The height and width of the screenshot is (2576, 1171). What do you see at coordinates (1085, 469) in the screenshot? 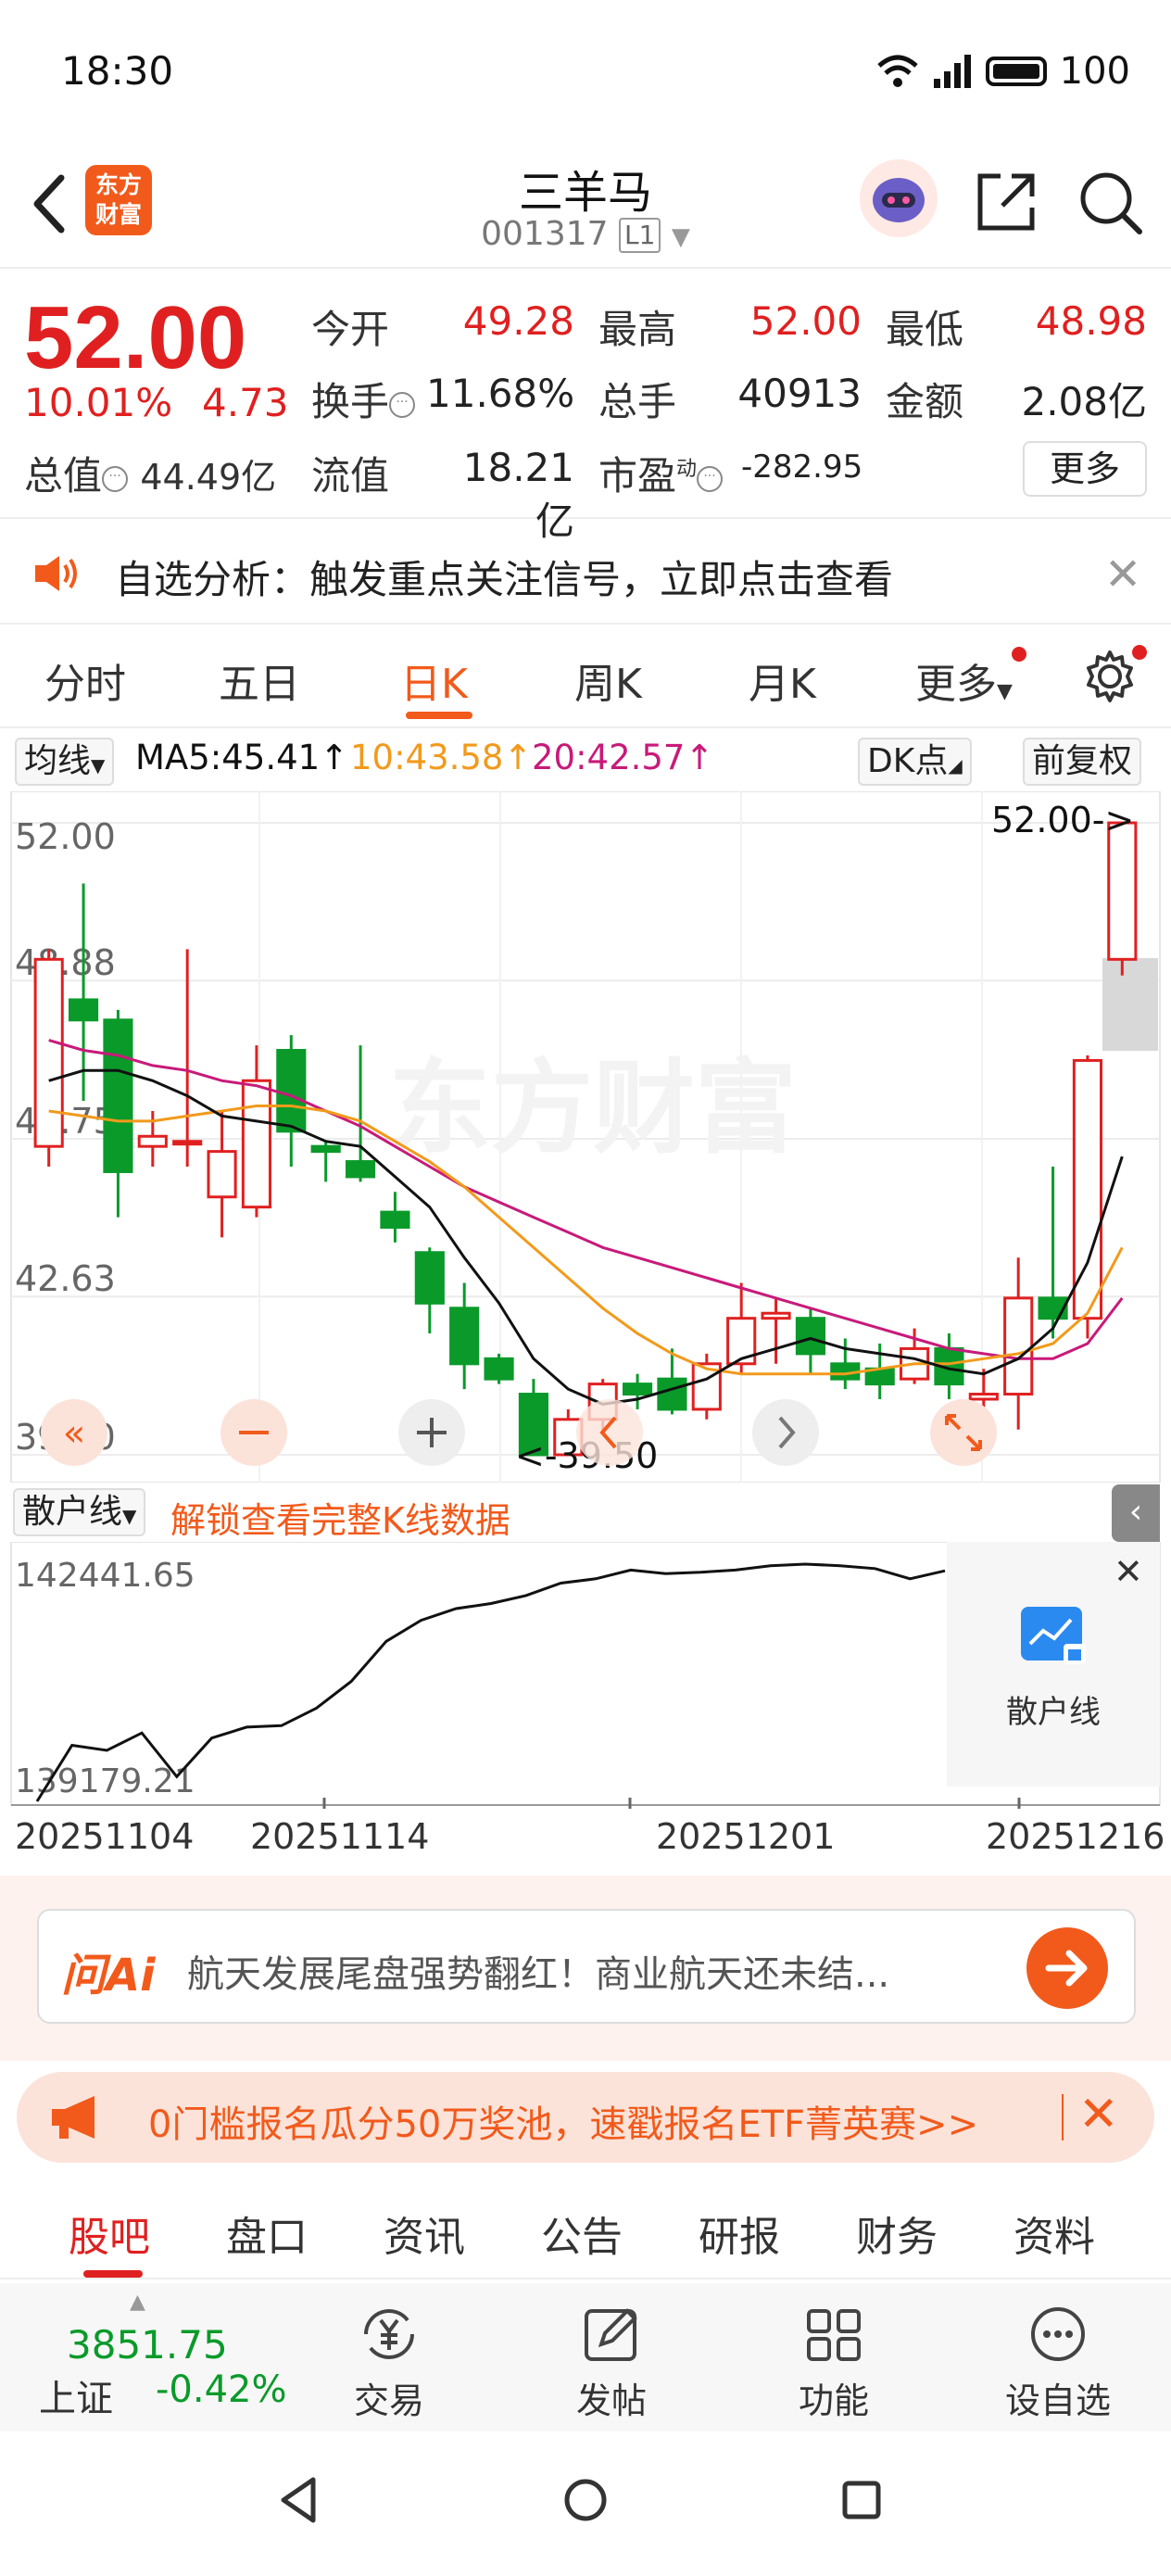
I see `more-button: 更多` at bounding box center [1085, 469].